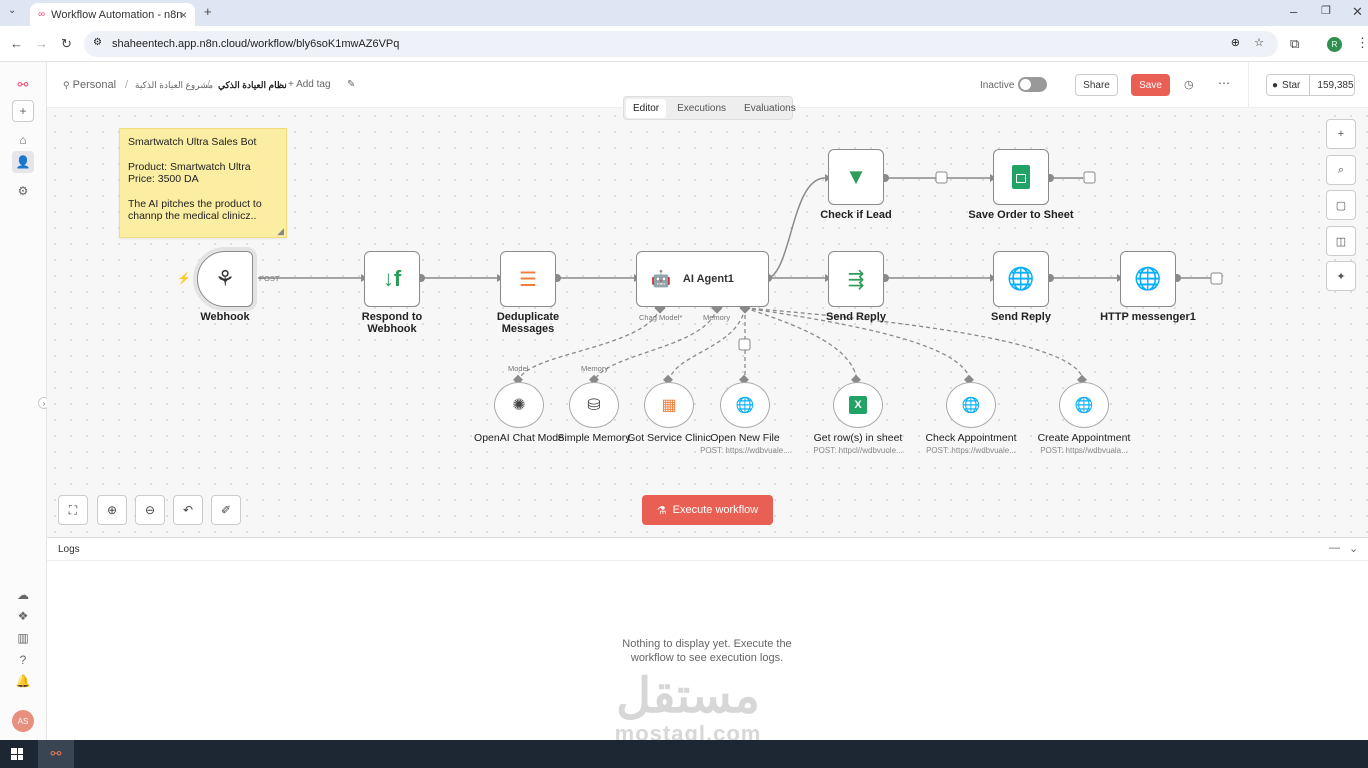 The height and width of the screenshot is (768, 1368). What do you see at coordinates (23, 660) in the screenshot?
I see `help-icon: ?` at bounding box center [23, 660].